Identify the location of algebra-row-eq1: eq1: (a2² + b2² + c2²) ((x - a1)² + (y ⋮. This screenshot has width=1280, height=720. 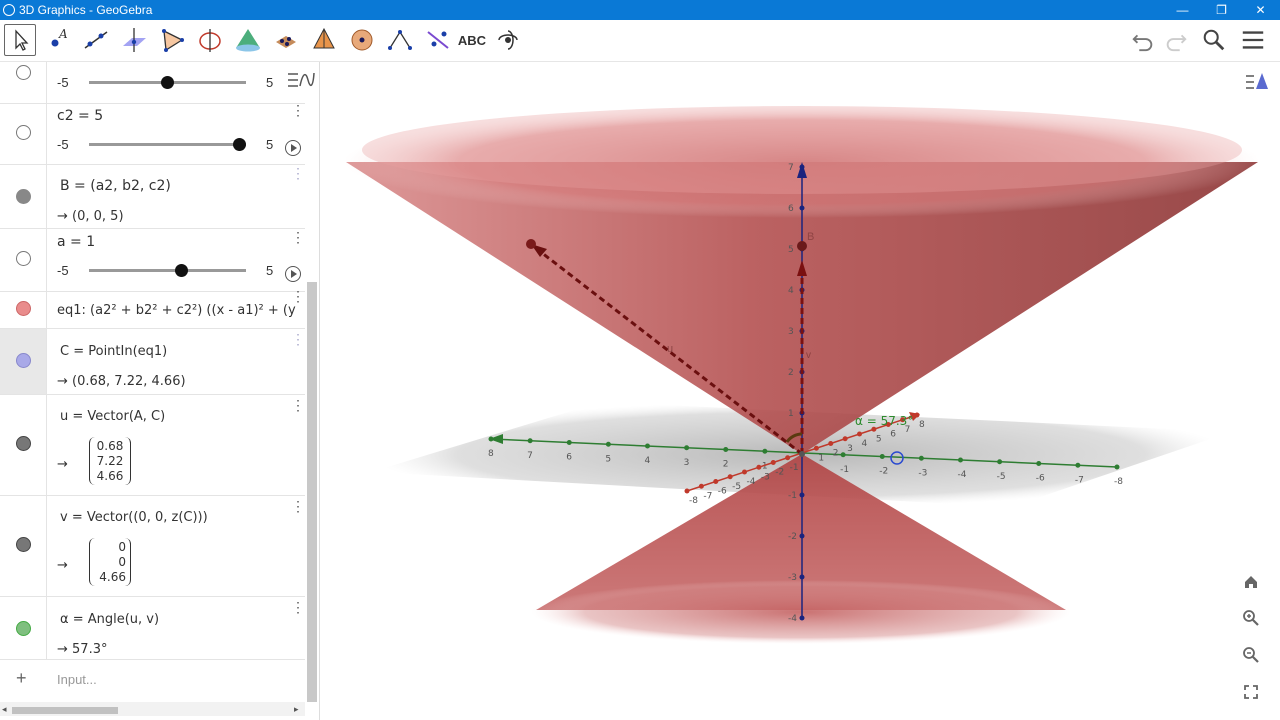
(152, 309).